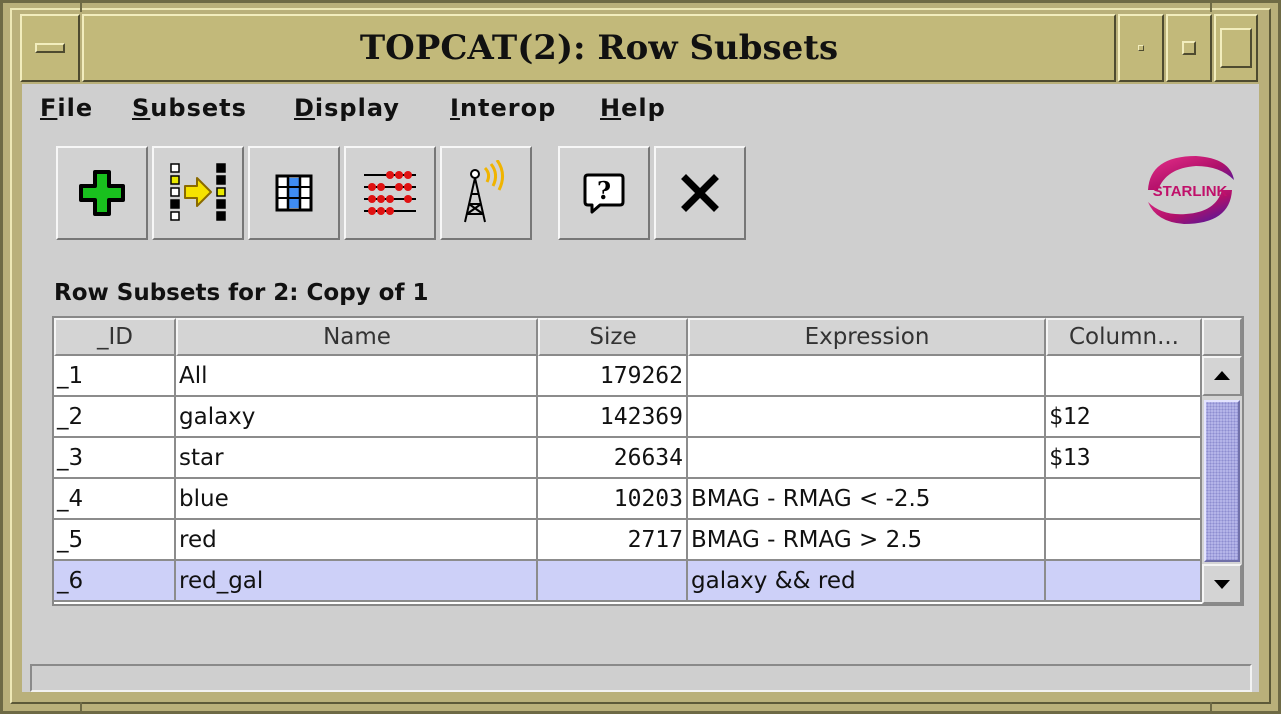  I want to click on subset-counts-button, so click(390, 193).